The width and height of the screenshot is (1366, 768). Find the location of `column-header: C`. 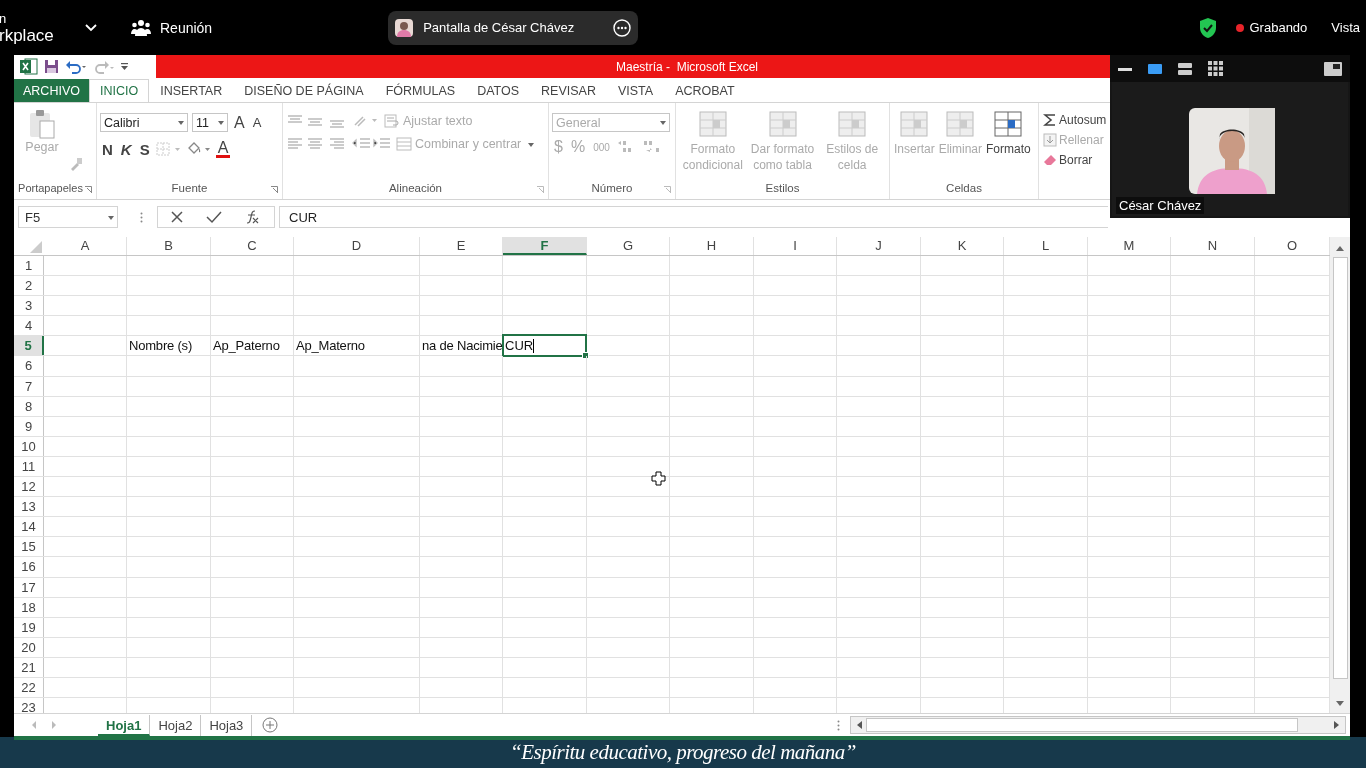

column-header: C is located at coordinates (252, 246).